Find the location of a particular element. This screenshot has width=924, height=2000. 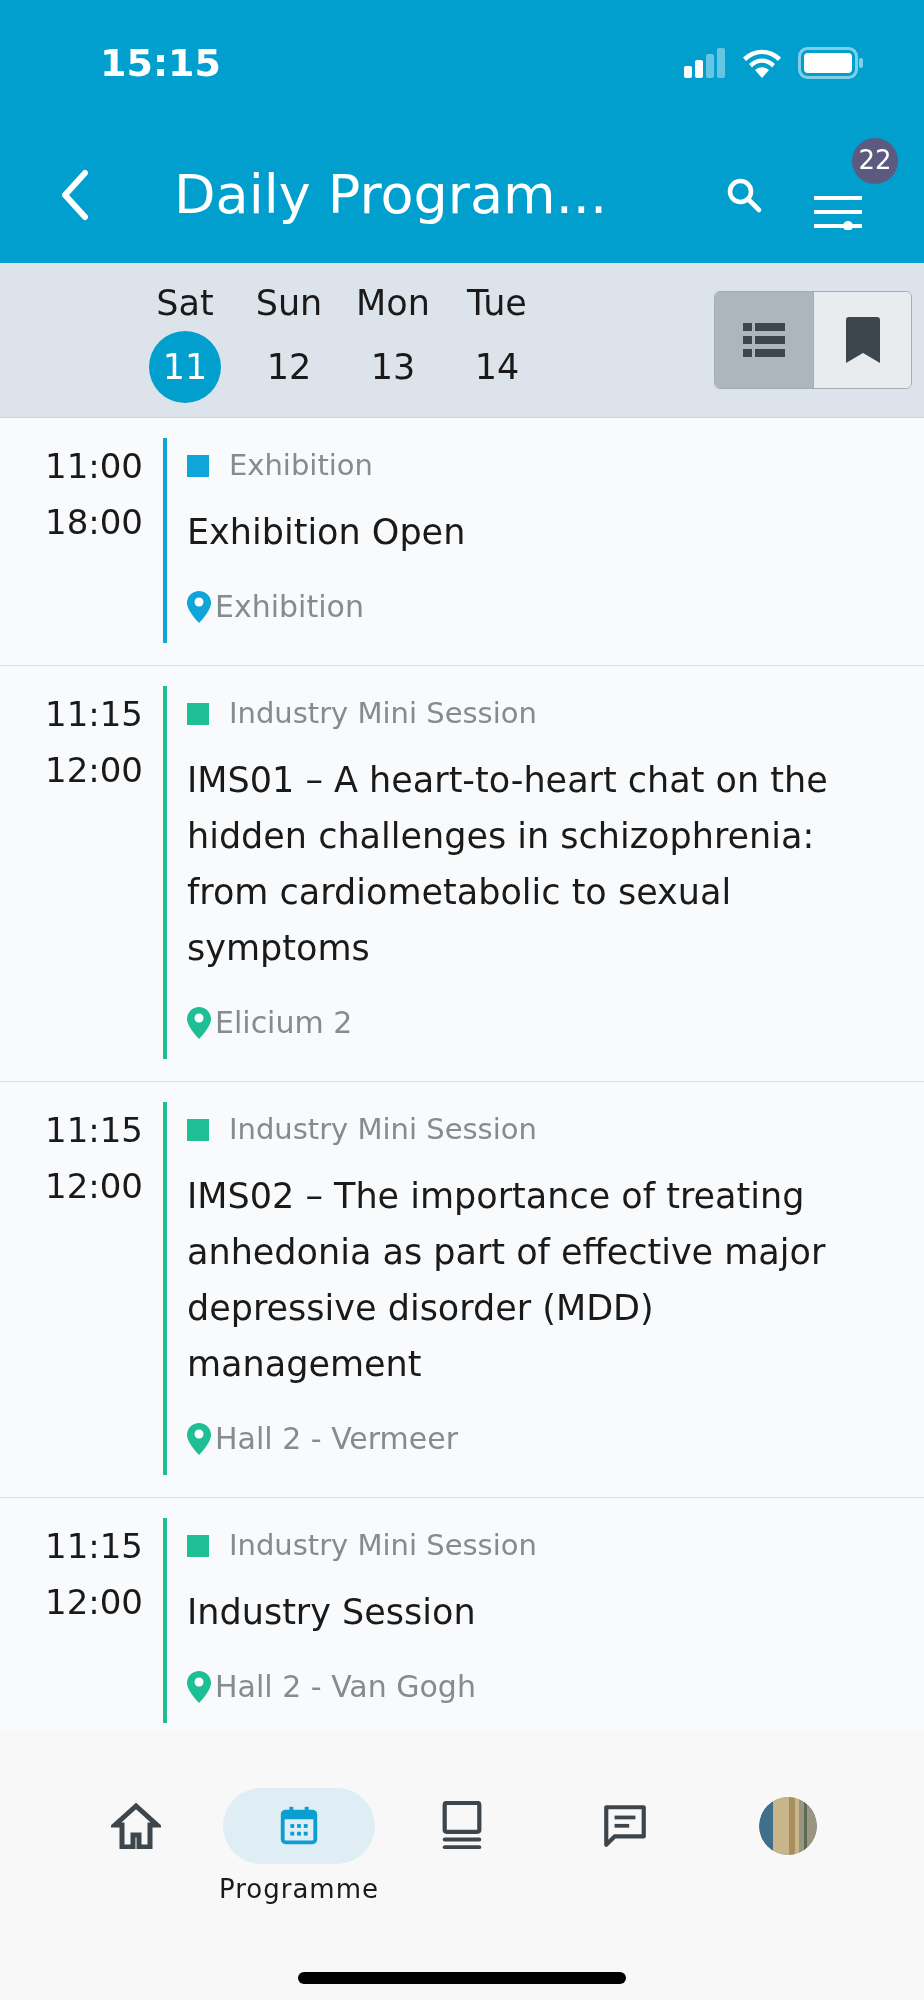

battery-icon is located at coordinates (831, 63).